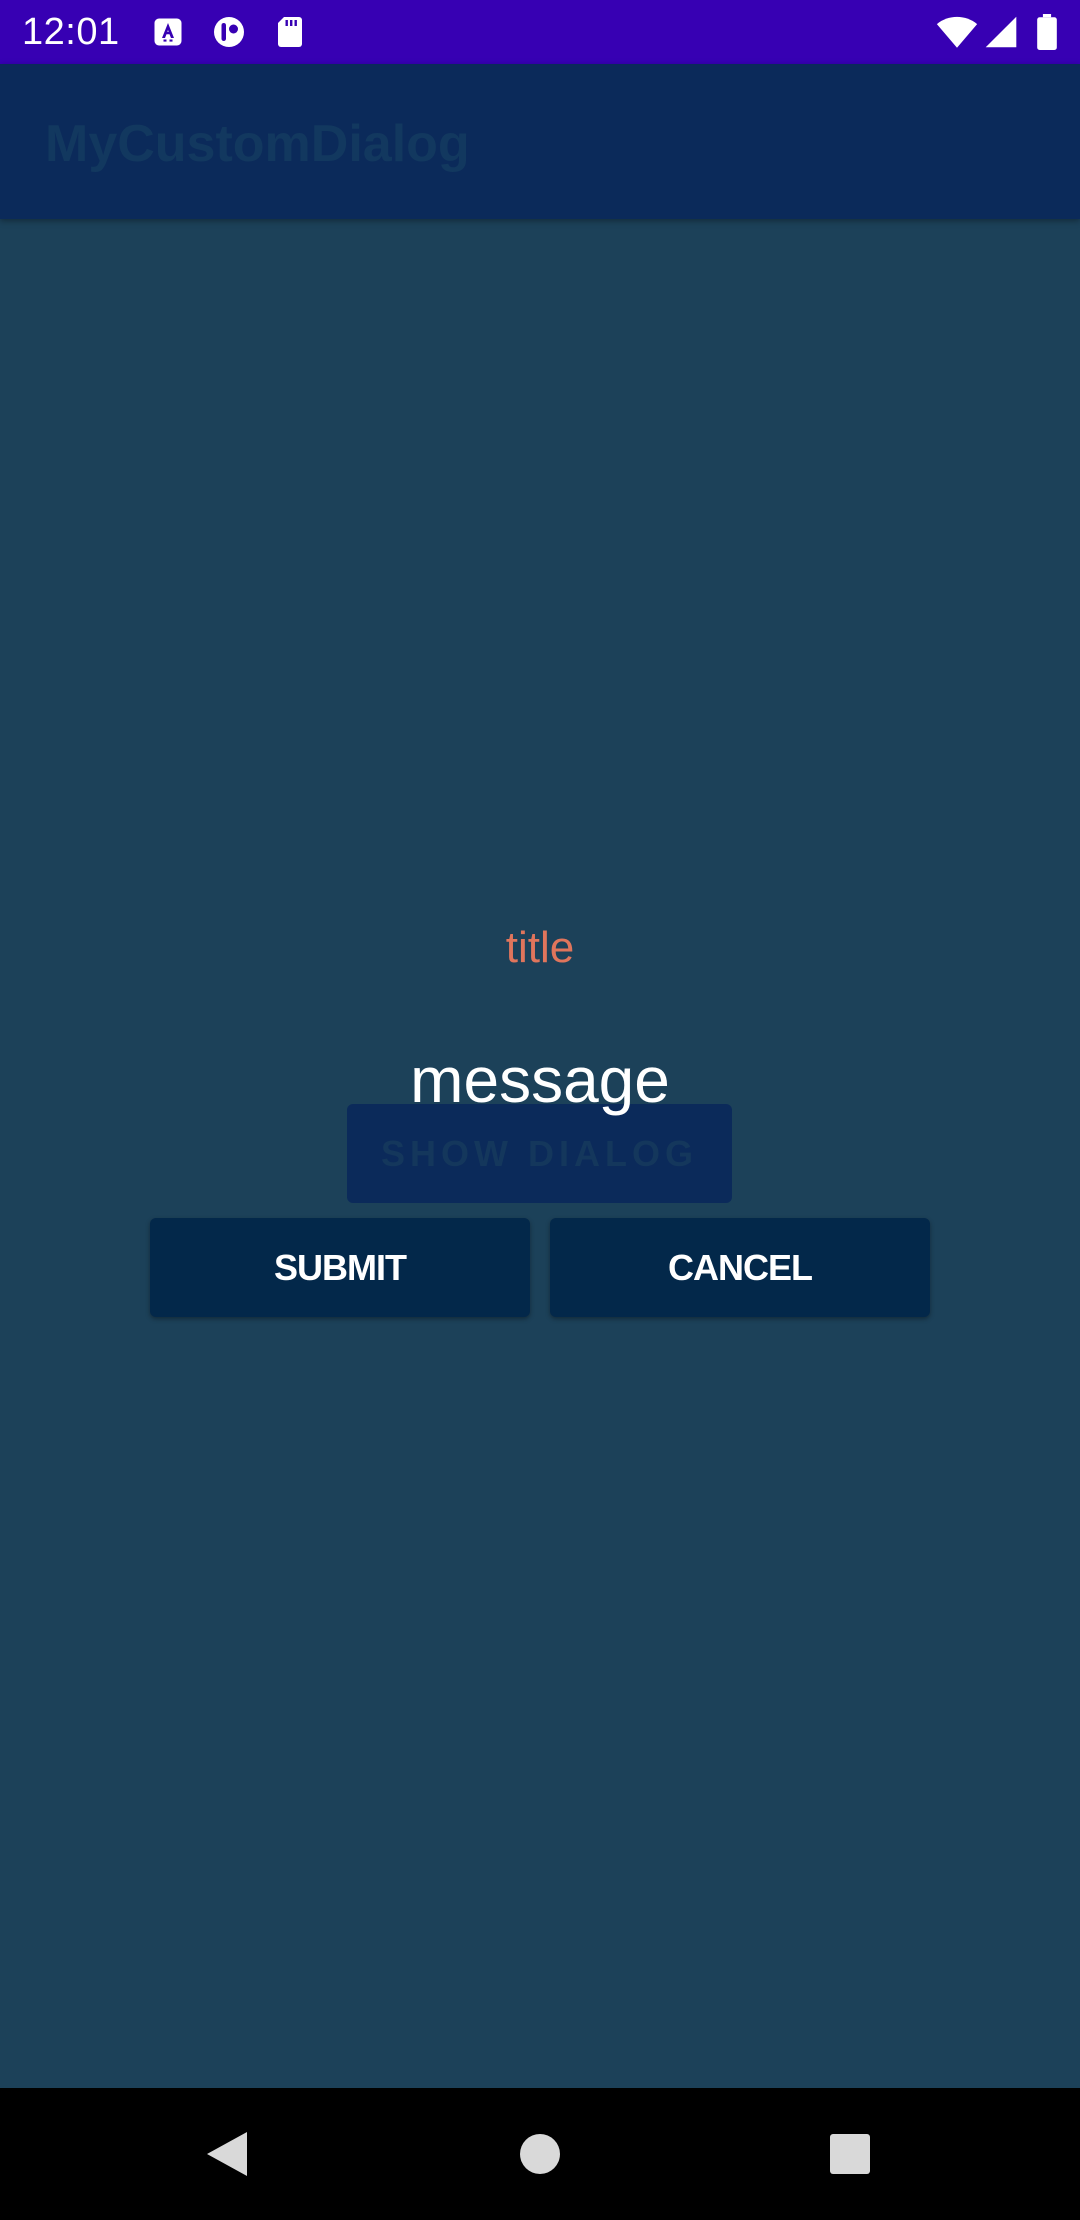 This screenshot has height=2220, width=1080. I want to click on back-icon, so click(227, 2154).